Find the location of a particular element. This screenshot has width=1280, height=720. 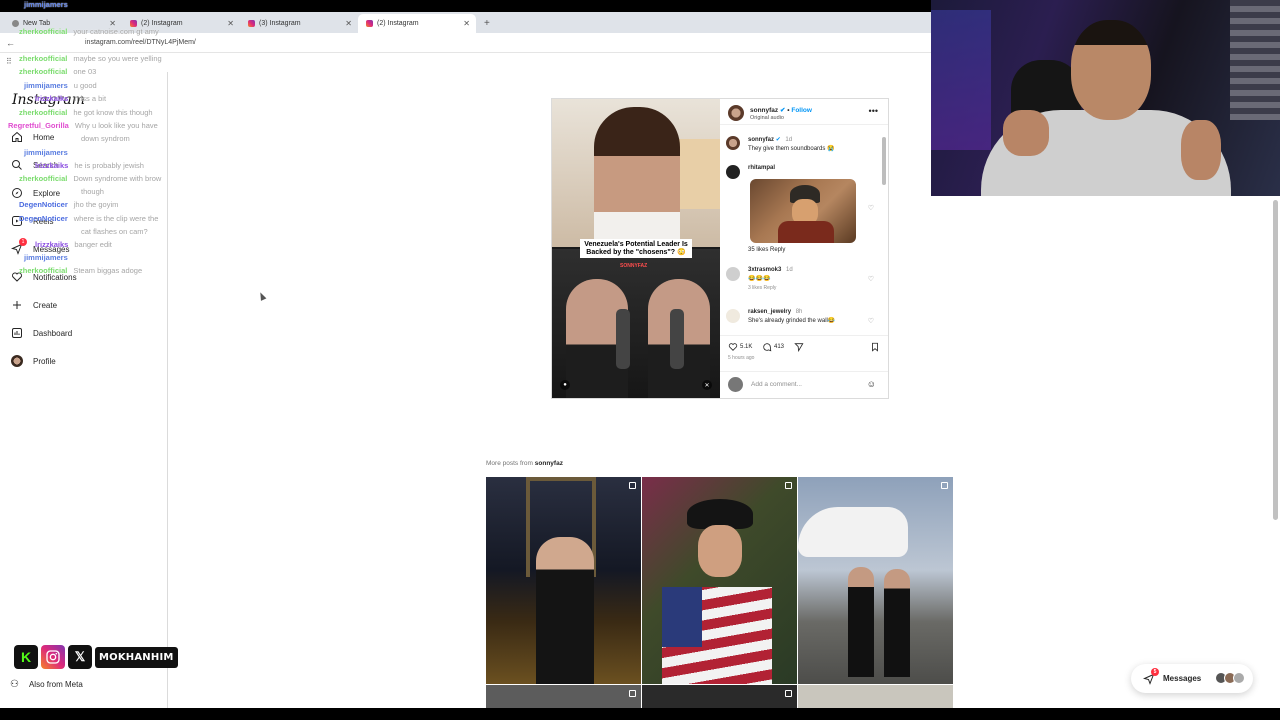

post-header: sonnyfaz ✔ • Follow Original audio ••• is located at coordinates (804, 112).